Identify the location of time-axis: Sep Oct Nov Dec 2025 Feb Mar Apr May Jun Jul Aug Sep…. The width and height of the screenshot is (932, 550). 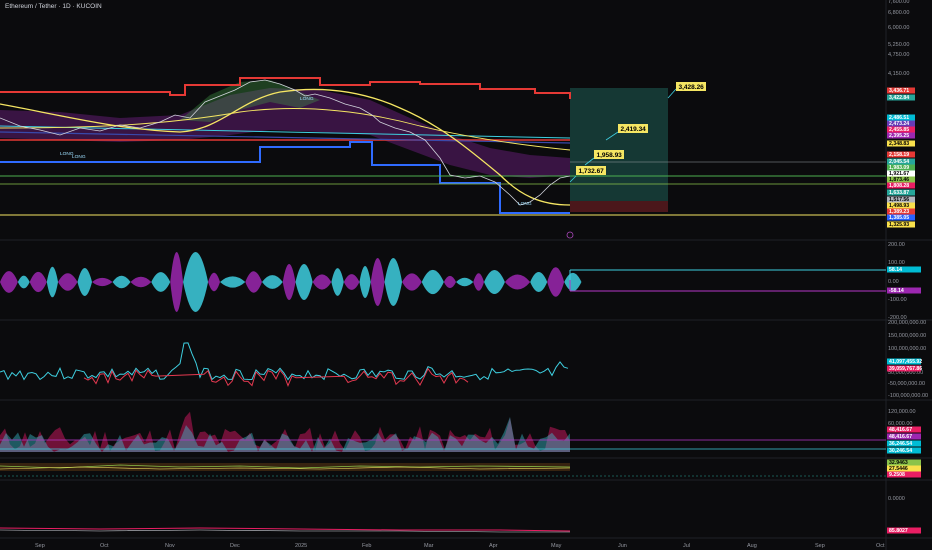
(460, 546).